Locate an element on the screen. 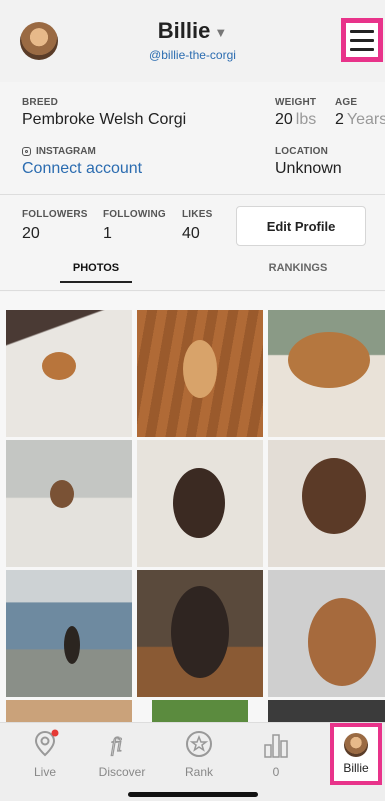  following-label: FOLLOWING is located at coordinates (134, 214).